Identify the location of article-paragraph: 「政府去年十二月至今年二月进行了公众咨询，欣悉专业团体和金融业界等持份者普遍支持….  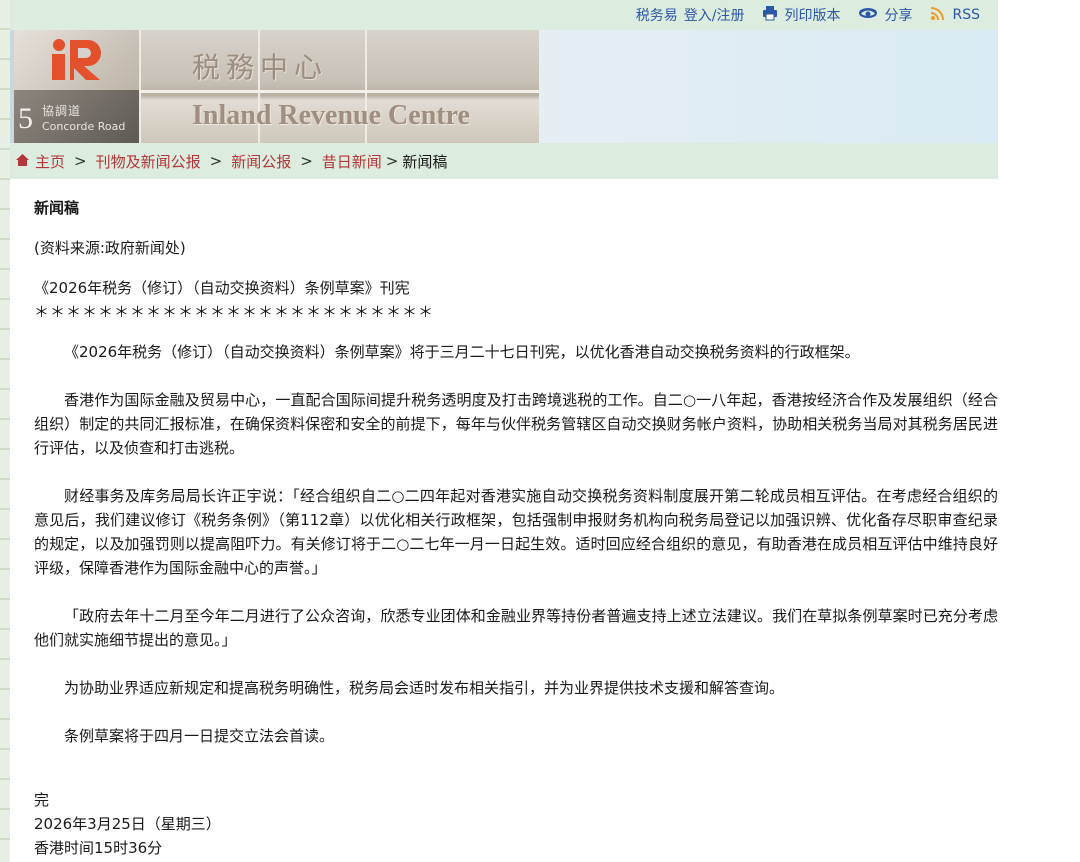
(516, 628).